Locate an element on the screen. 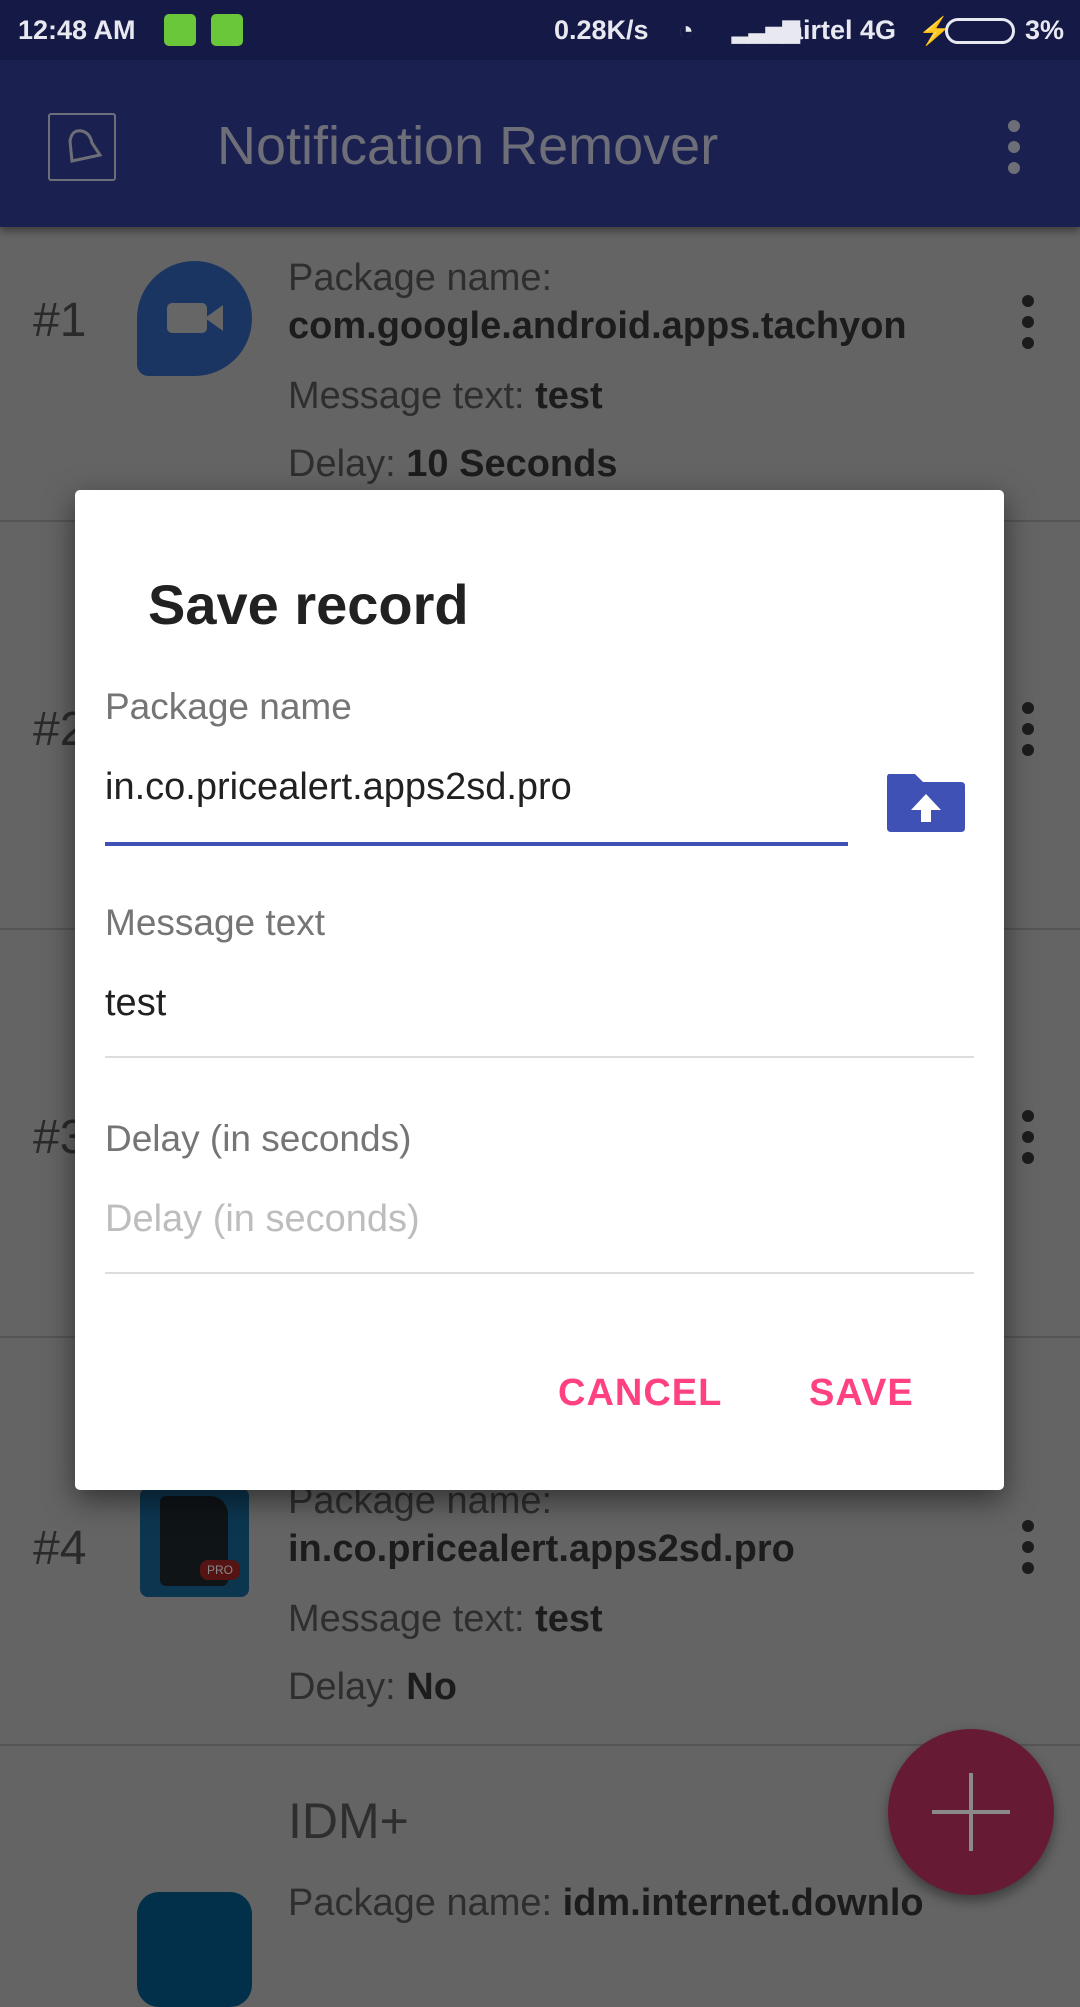  package-line: Package name: idm.internet.downlo is located at coordinates (606, 1903).